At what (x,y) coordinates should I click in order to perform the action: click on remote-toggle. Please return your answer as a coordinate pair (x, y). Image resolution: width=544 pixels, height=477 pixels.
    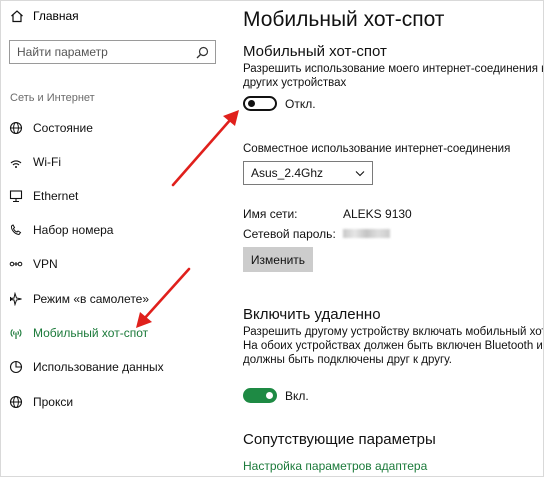
    Looking at the image, I should click on (260, 395).